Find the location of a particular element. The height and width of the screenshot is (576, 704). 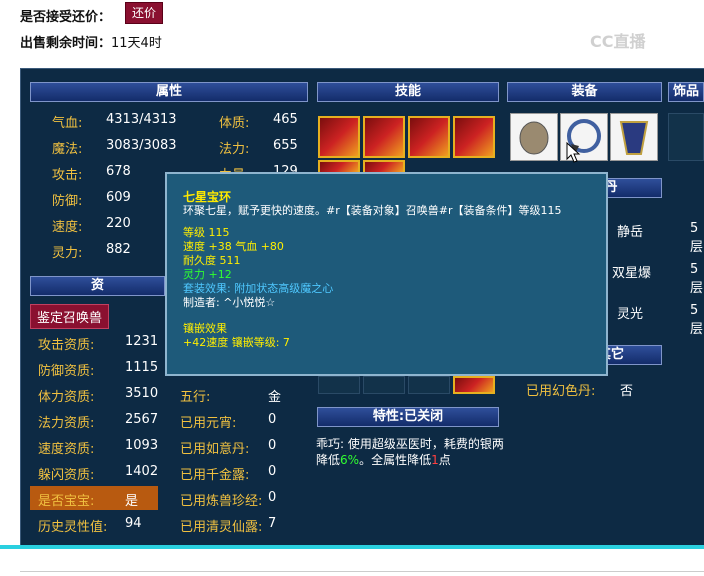

attribute-value: 465 is located at coordinates (285, 119).